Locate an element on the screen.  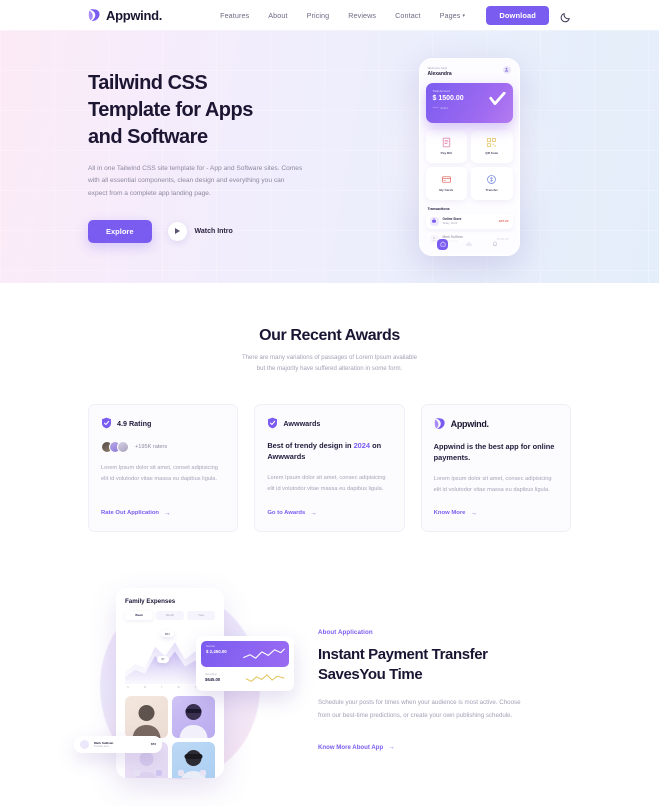
phone-balance-card: Total Amount $ 1500.00 **** 4291 is located at coordinates (469, 102).